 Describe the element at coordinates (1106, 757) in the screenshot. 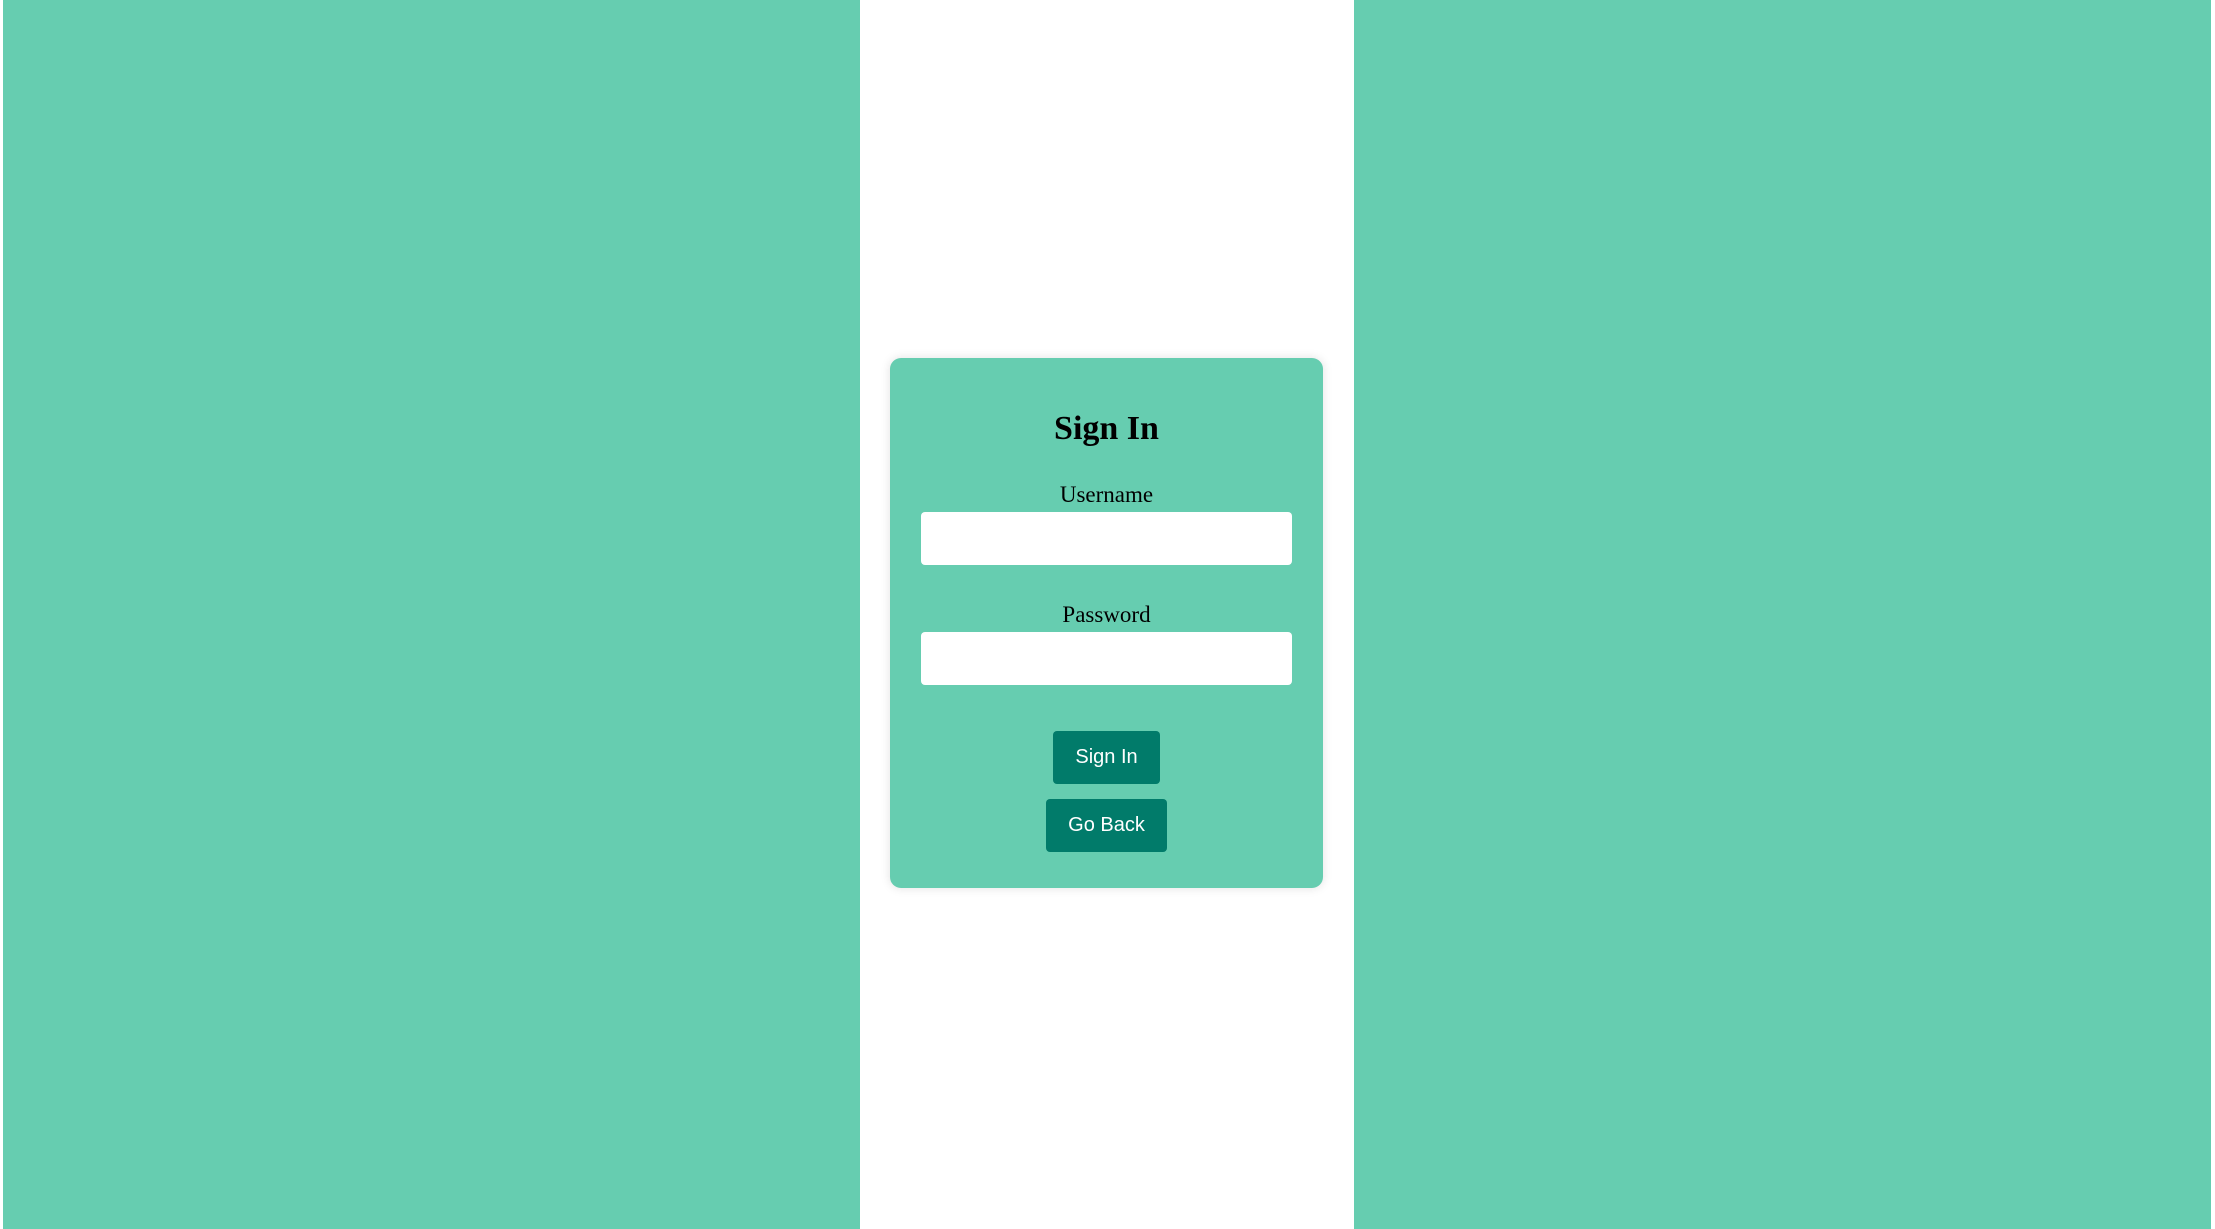

I see `sign-in-button: Sign In` at that location.